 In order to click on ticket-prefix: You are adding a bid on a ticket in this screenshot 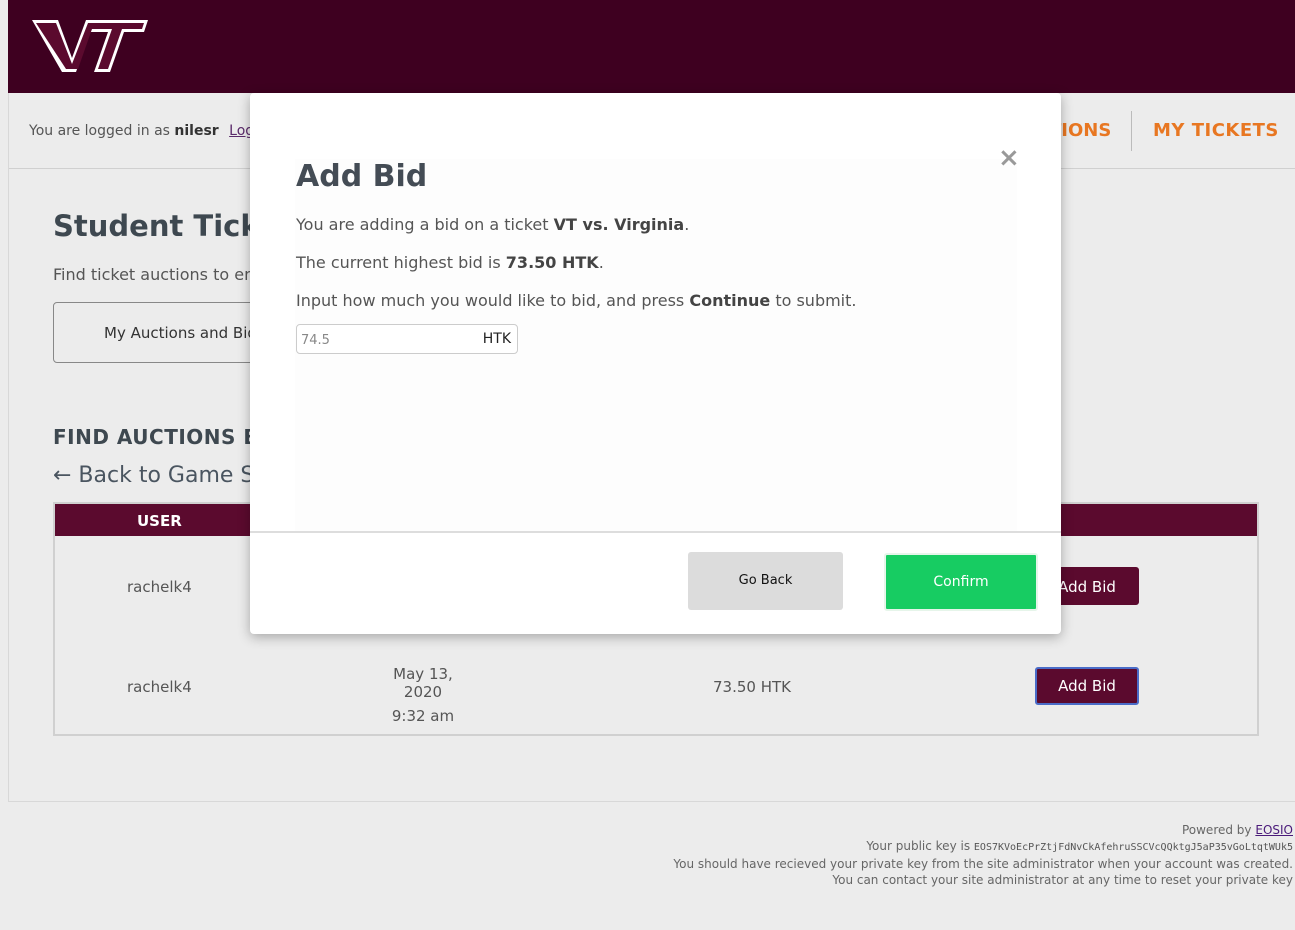, I will do `click(422, 224)`.